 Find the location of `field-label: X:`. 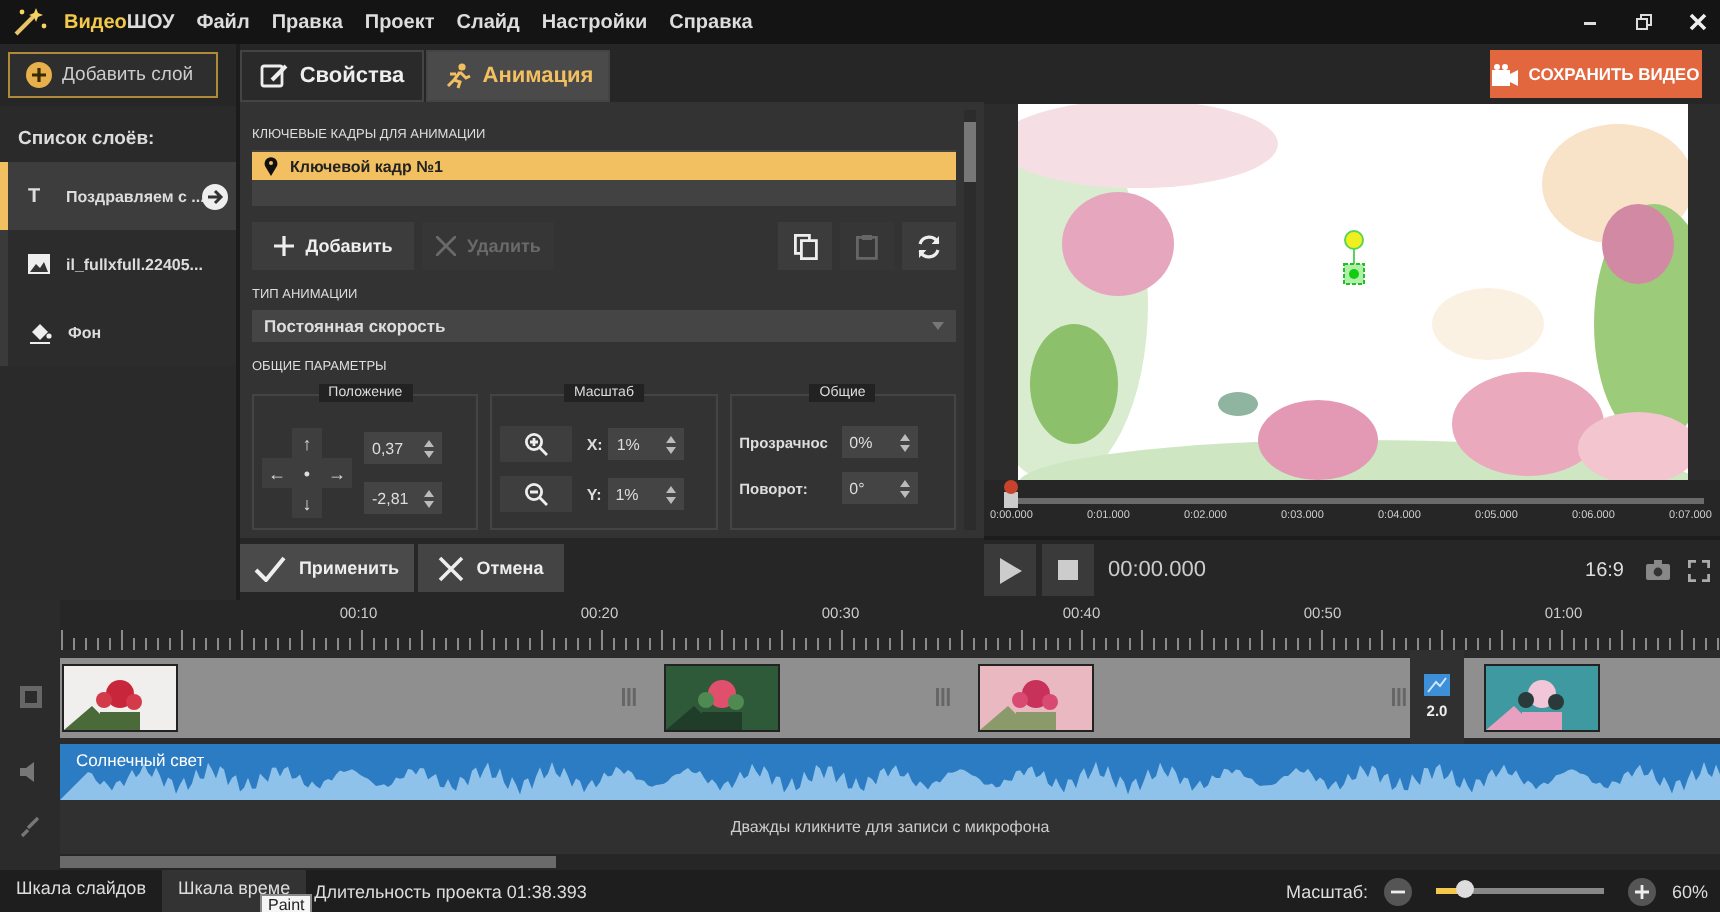

field-label: X: is located at coordinates (594, 444).